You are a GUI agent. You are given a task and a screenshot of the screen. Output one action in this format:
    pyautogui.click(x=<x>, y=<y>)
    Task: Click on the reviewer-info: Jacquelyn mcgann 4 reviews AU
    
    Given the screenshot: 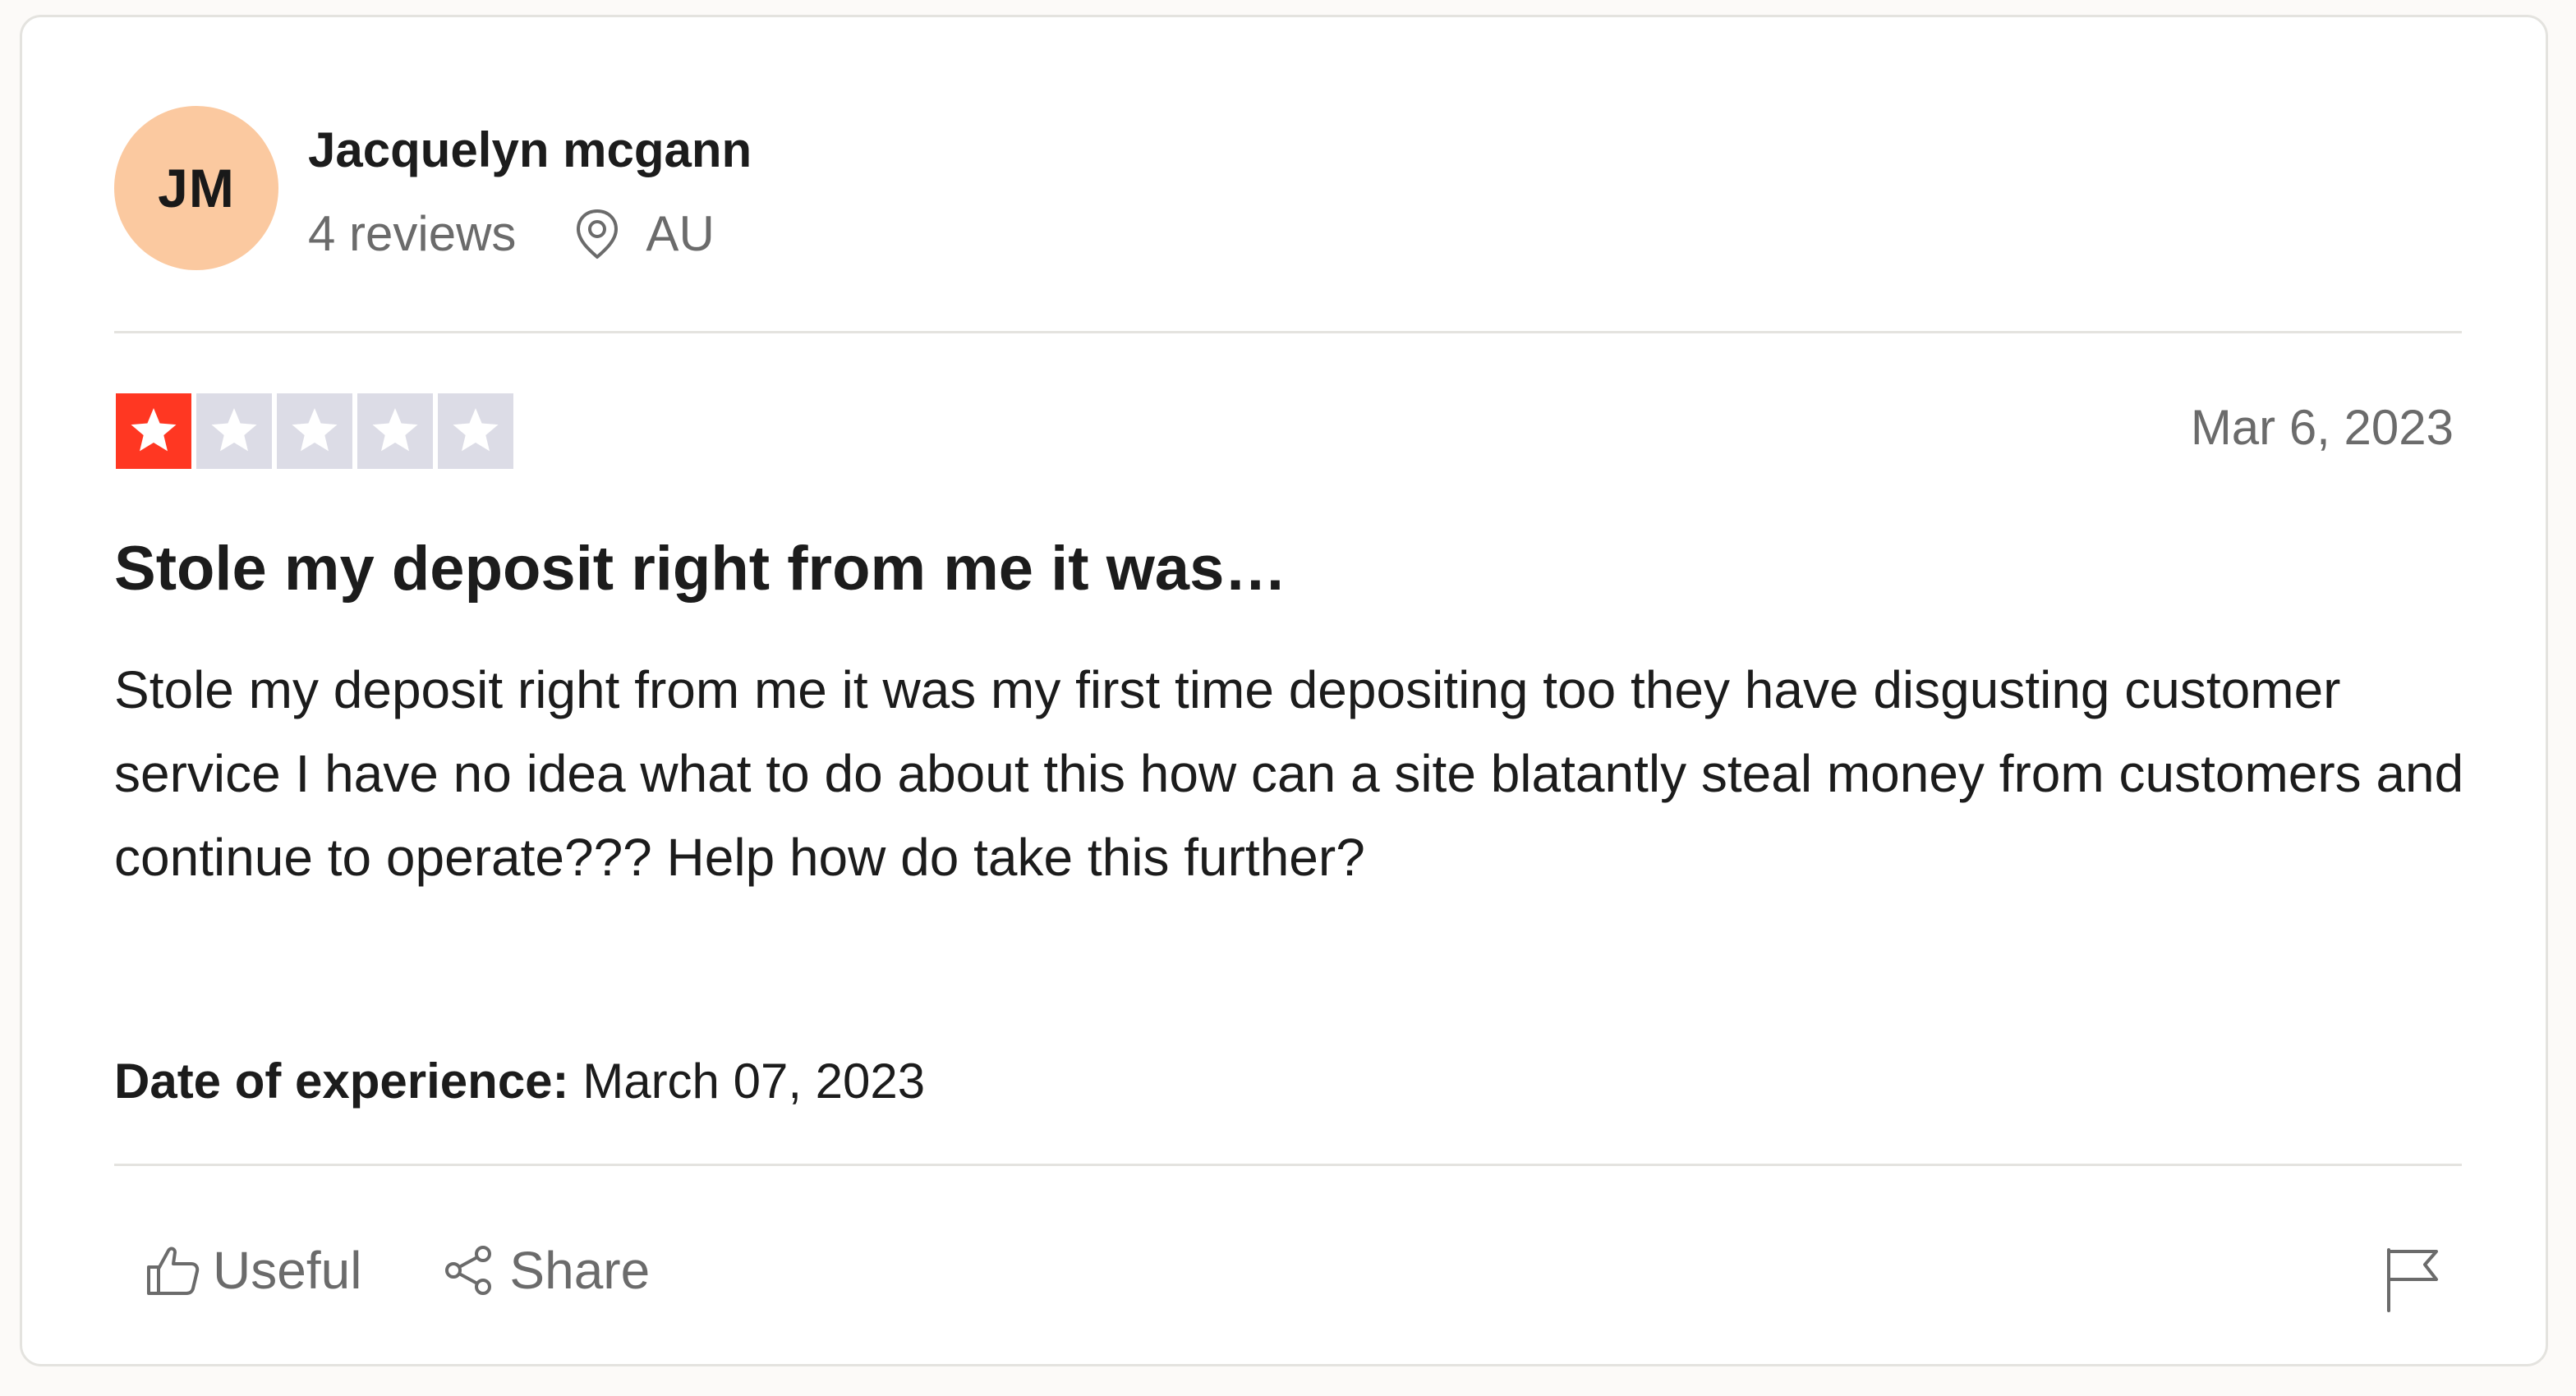 What is the action you would take?
    pyautogui.click(x=530, y=183)
    